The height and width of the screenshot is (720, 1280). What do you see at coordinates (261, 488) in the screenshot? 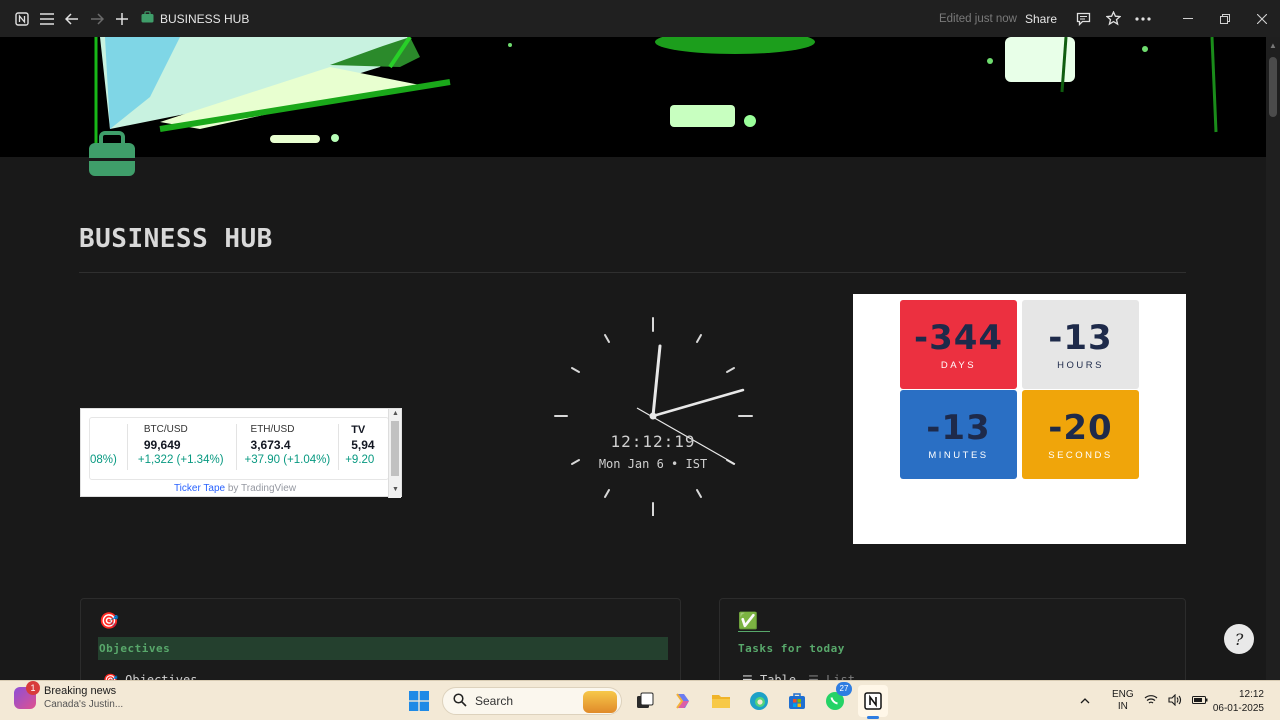
I see `ticker-by: by TradingView` at bounding box center [261, 488].